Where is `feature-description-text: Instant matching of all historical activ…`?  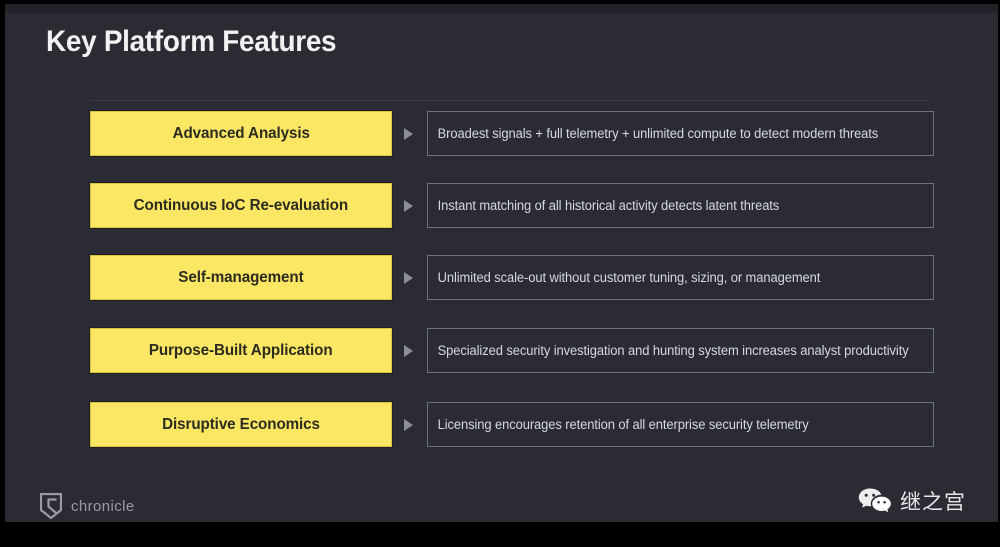 feature-description-text: Instant matching of all historical activ… is located at coordinates (608, 205).